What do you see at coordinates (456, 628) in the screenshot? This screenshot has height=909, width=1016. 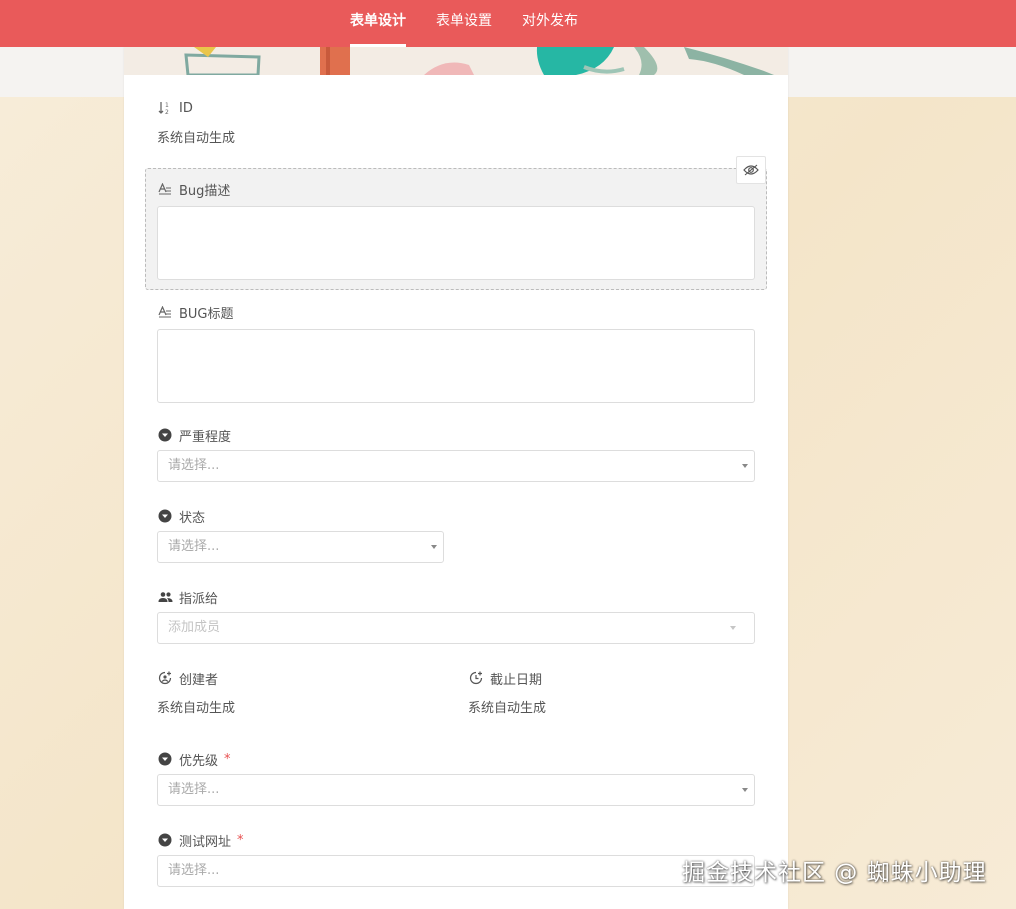 I see `assignee-select: 添加成员` at bounding box center [456, 628].